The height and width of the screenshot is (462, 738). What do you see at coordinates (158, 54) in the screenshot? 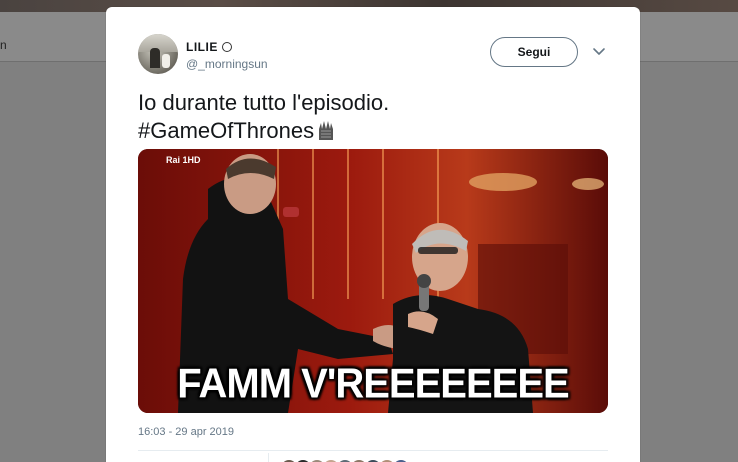
I see `avatar` at bounding box center [158, 54].